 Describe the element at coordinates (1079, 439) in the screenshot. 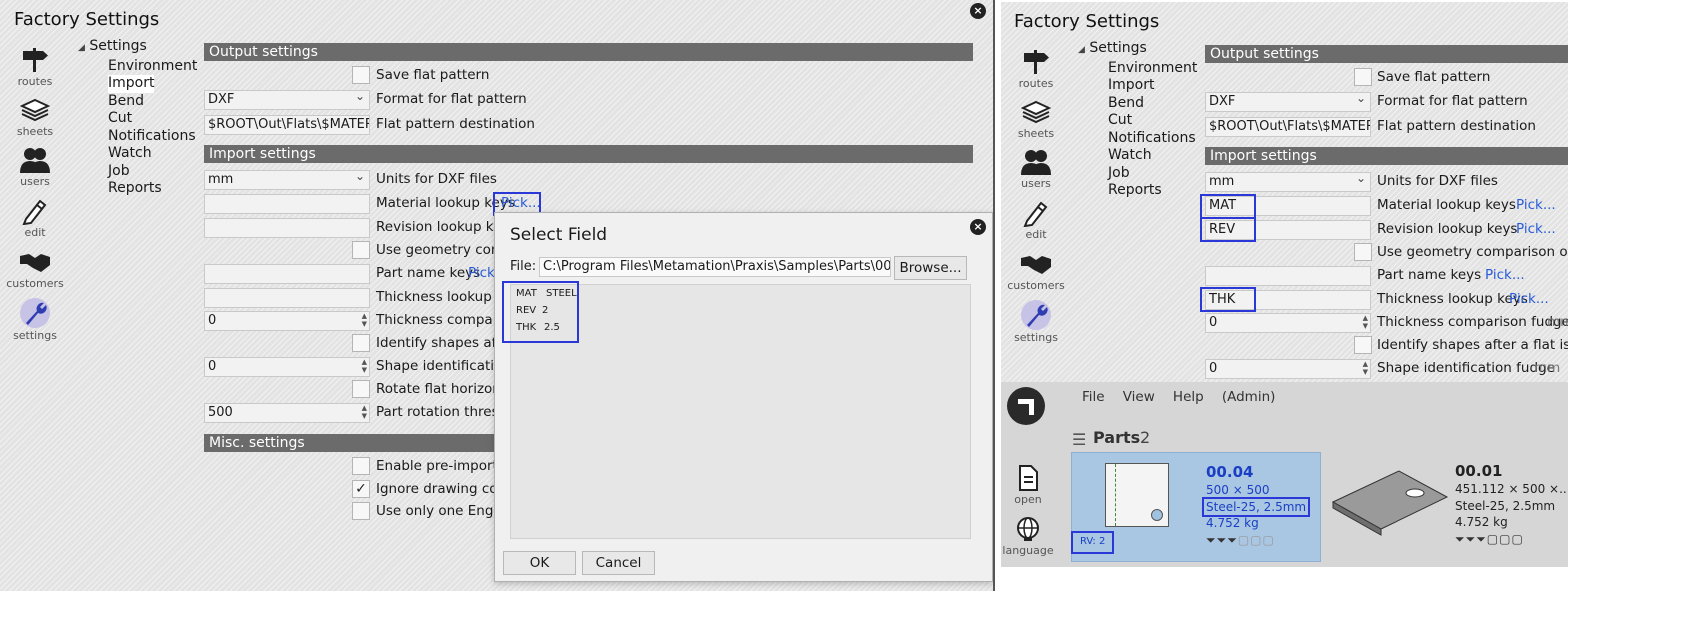

I see `hamburger-icon: ☰` at that location.